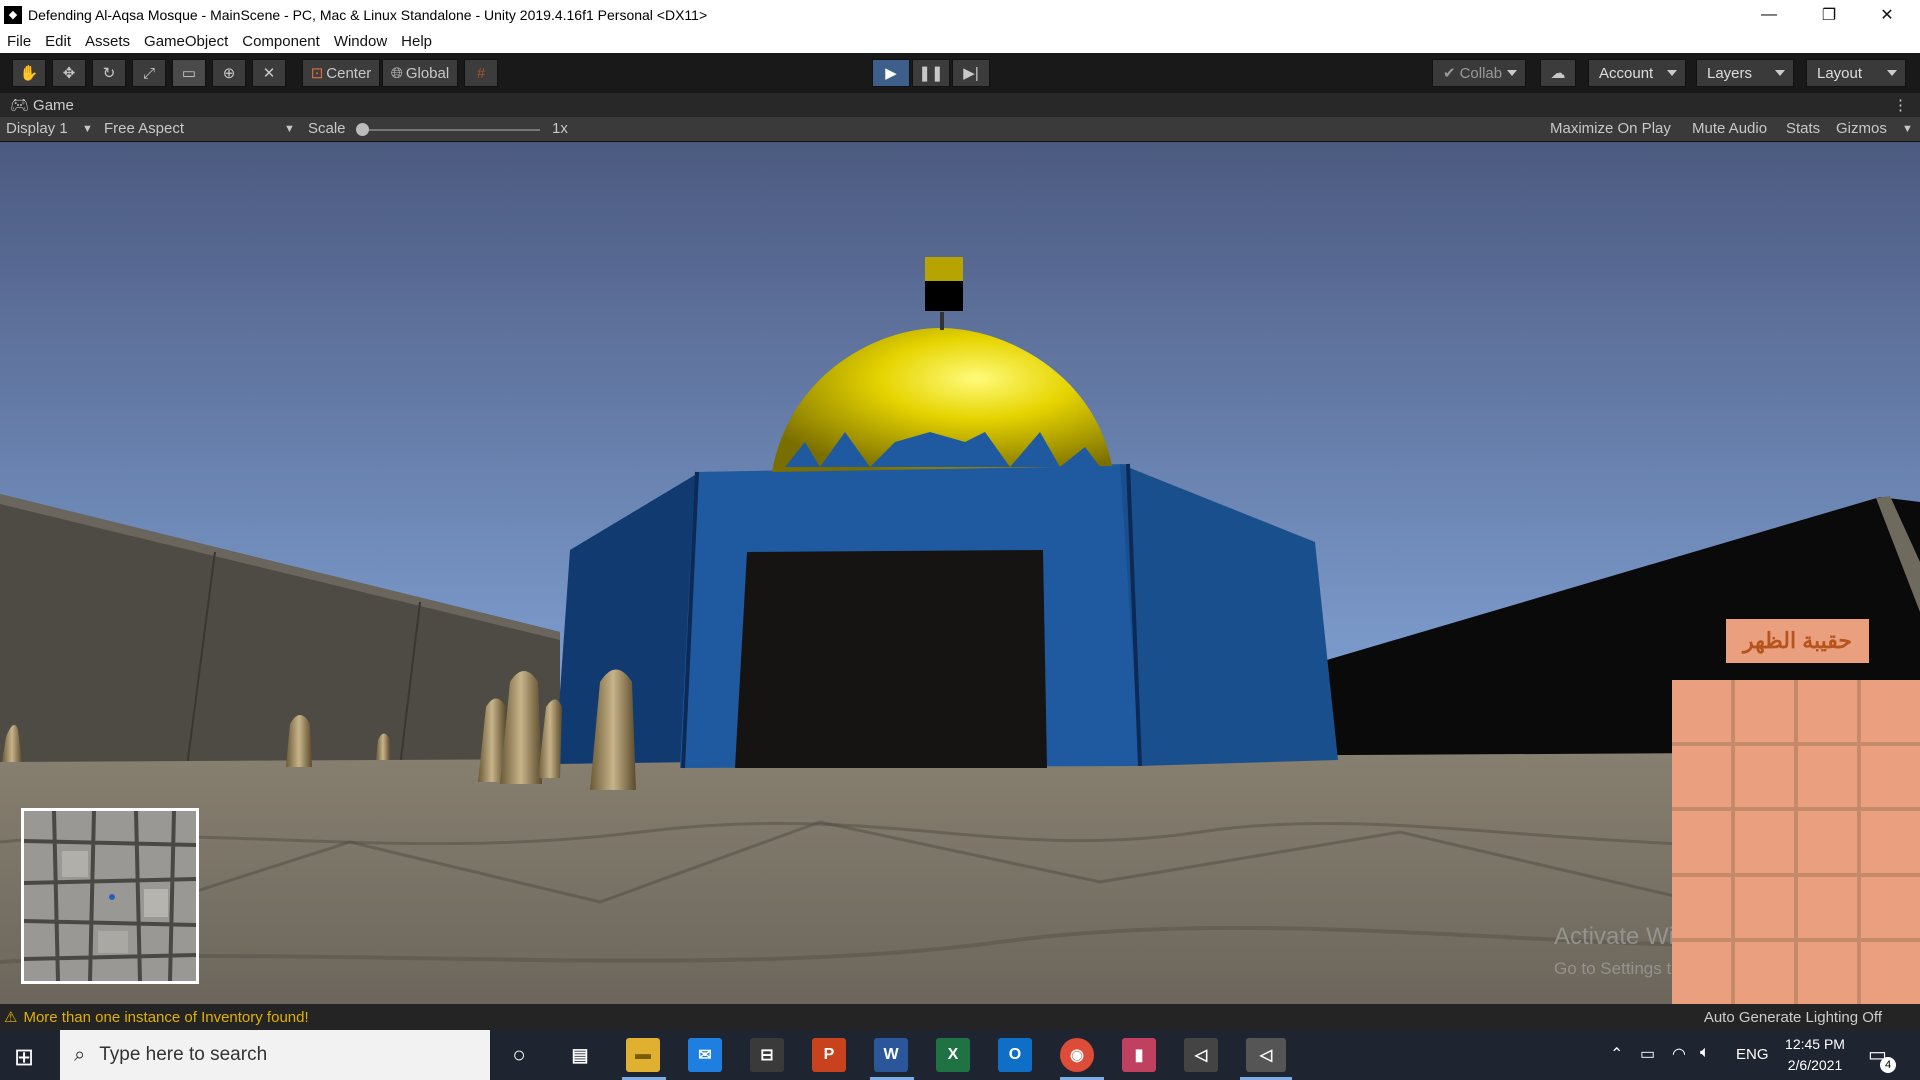 The height and width of the screenshot is (1080, 1920). Describe the element at coordinates (53, 105) in the screenshot. I see `tab-game: Game` at that location.